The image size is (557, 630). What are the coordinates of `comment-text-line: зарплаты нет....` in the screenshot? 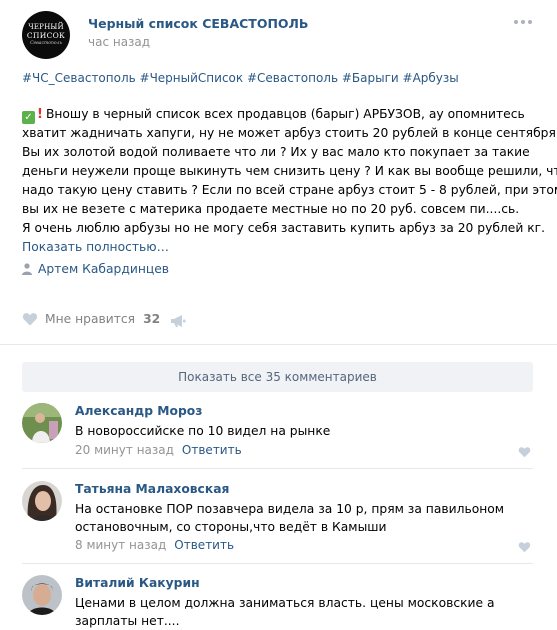 It's located at (127, 621).